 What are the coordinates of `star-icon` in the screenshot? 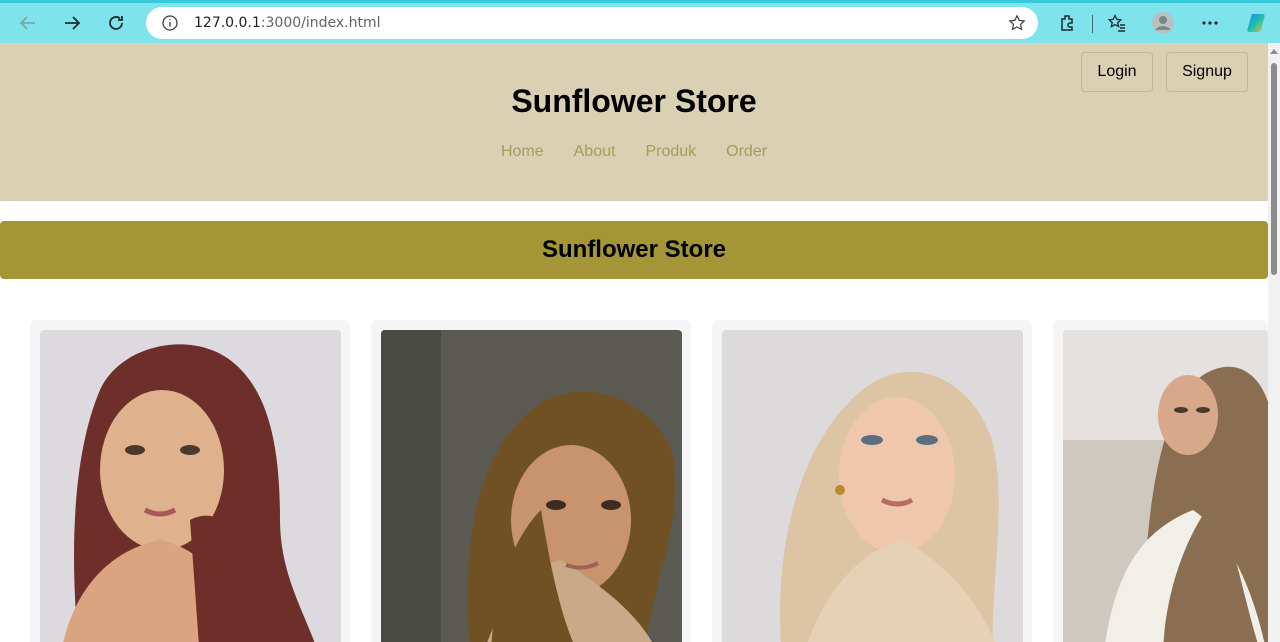 It's located at (1017, 25).